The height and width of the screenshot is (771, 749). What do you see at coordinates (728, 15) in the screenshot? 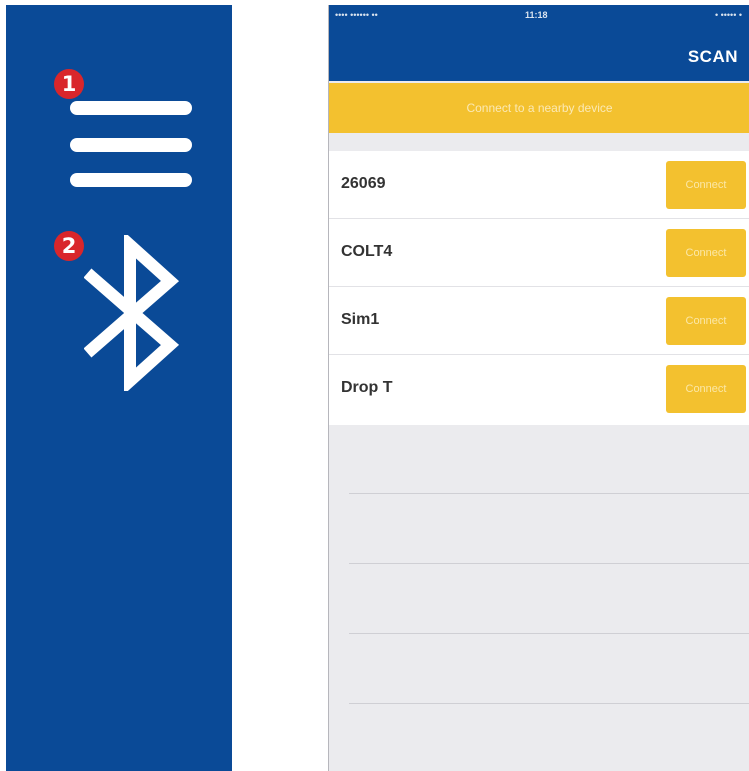
I see `battery-indicator: • ••••• •` at bounding box center [728, 15].